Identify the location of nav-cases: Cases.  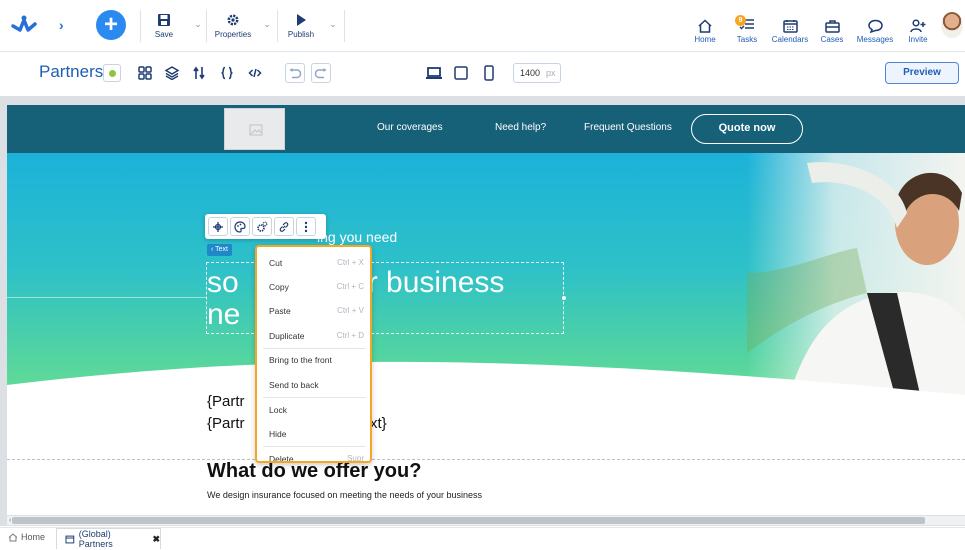
(832, 26).